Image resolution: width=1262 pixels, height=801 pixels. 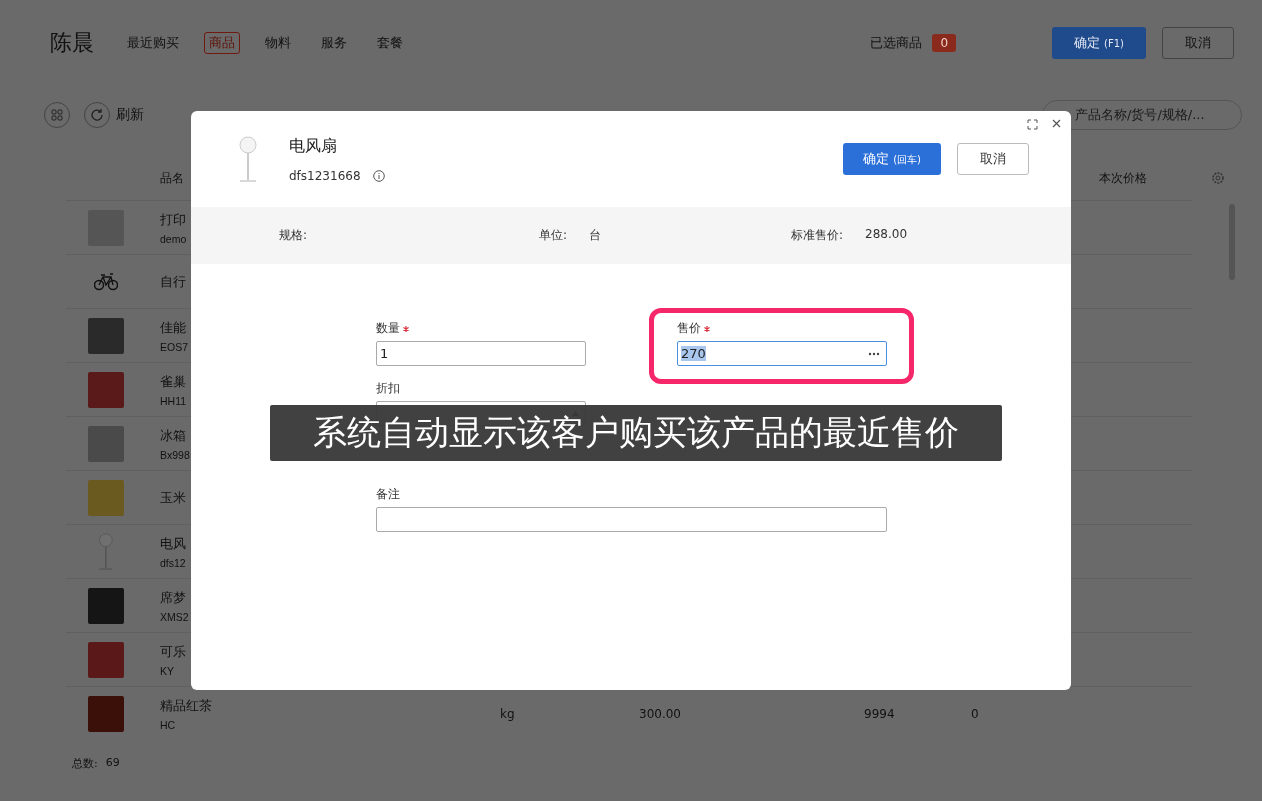 What do you see at coordinates (173, 597) in the screenshot?
I see `product-name: 席梦` at bounding box center [173, 597].